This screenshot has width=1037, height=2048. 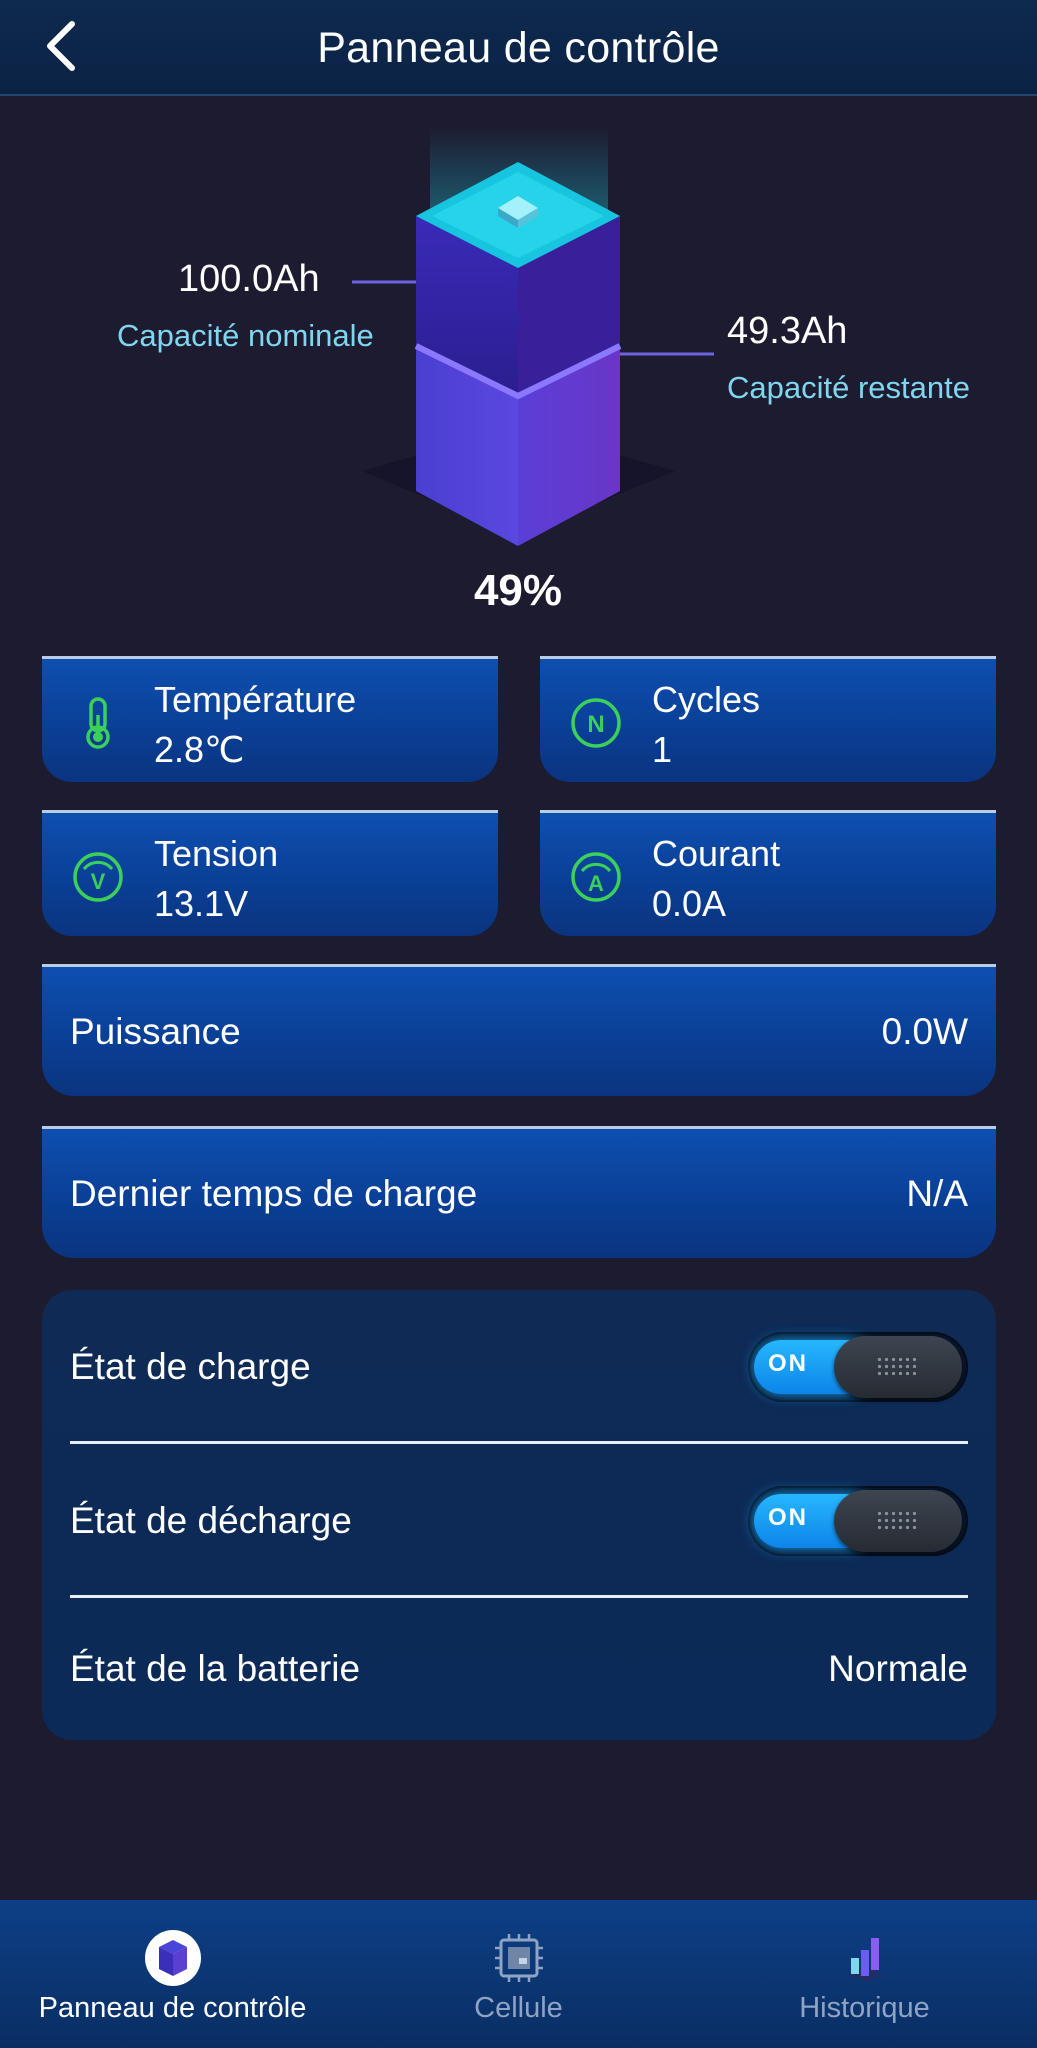 What do you see at coordinates (216, 853) in the screenshot?
I see `voltage-label: Tension` at bounding box center [216, 853].